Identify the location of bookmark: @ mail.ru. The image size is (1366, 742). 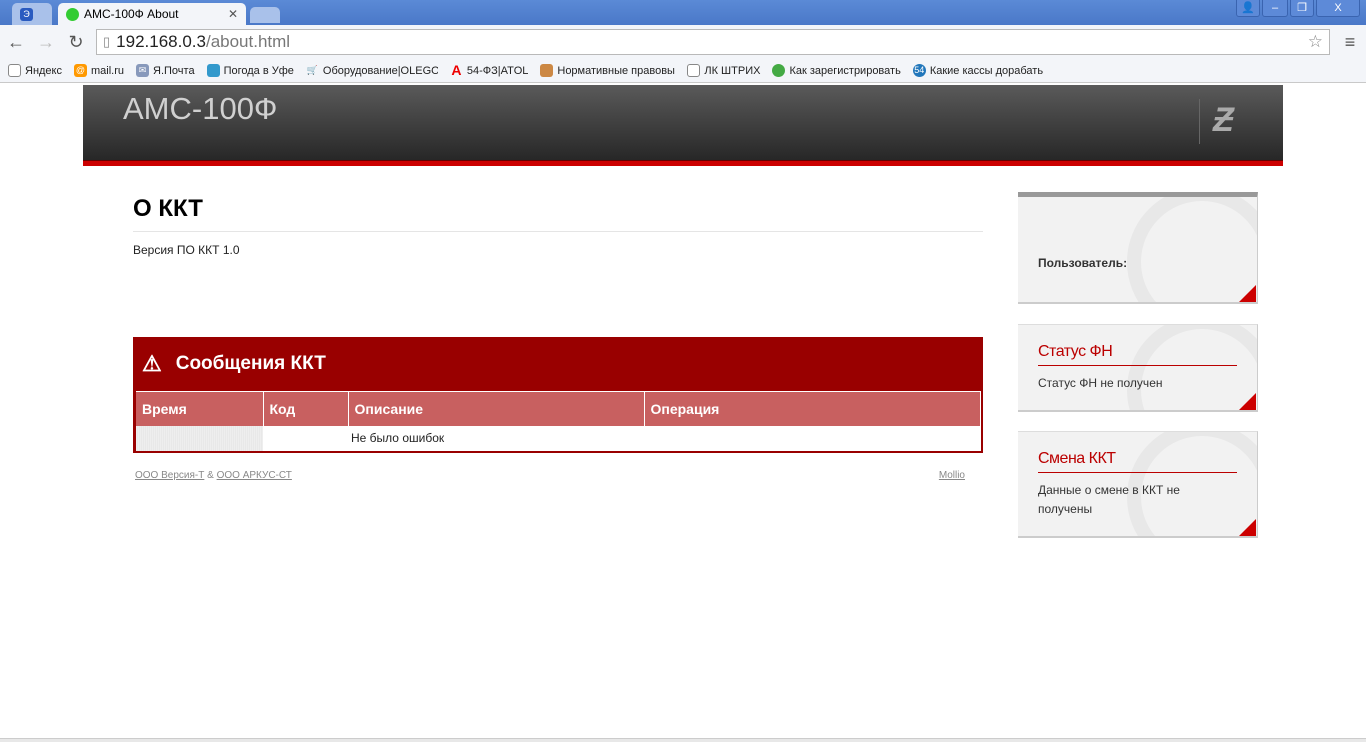
(99, 70).